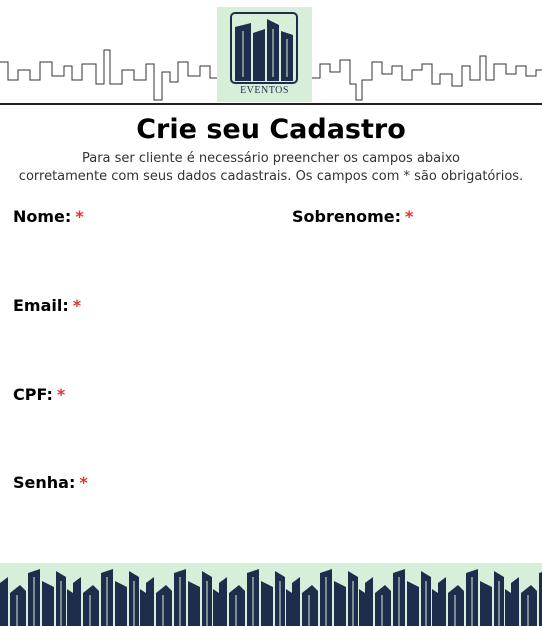 The width and height of the screenshot is (542, 626). Describe the element at coordinates (264, 90) in the screenshot. I see `logo-text: EVENTOS` at that location.